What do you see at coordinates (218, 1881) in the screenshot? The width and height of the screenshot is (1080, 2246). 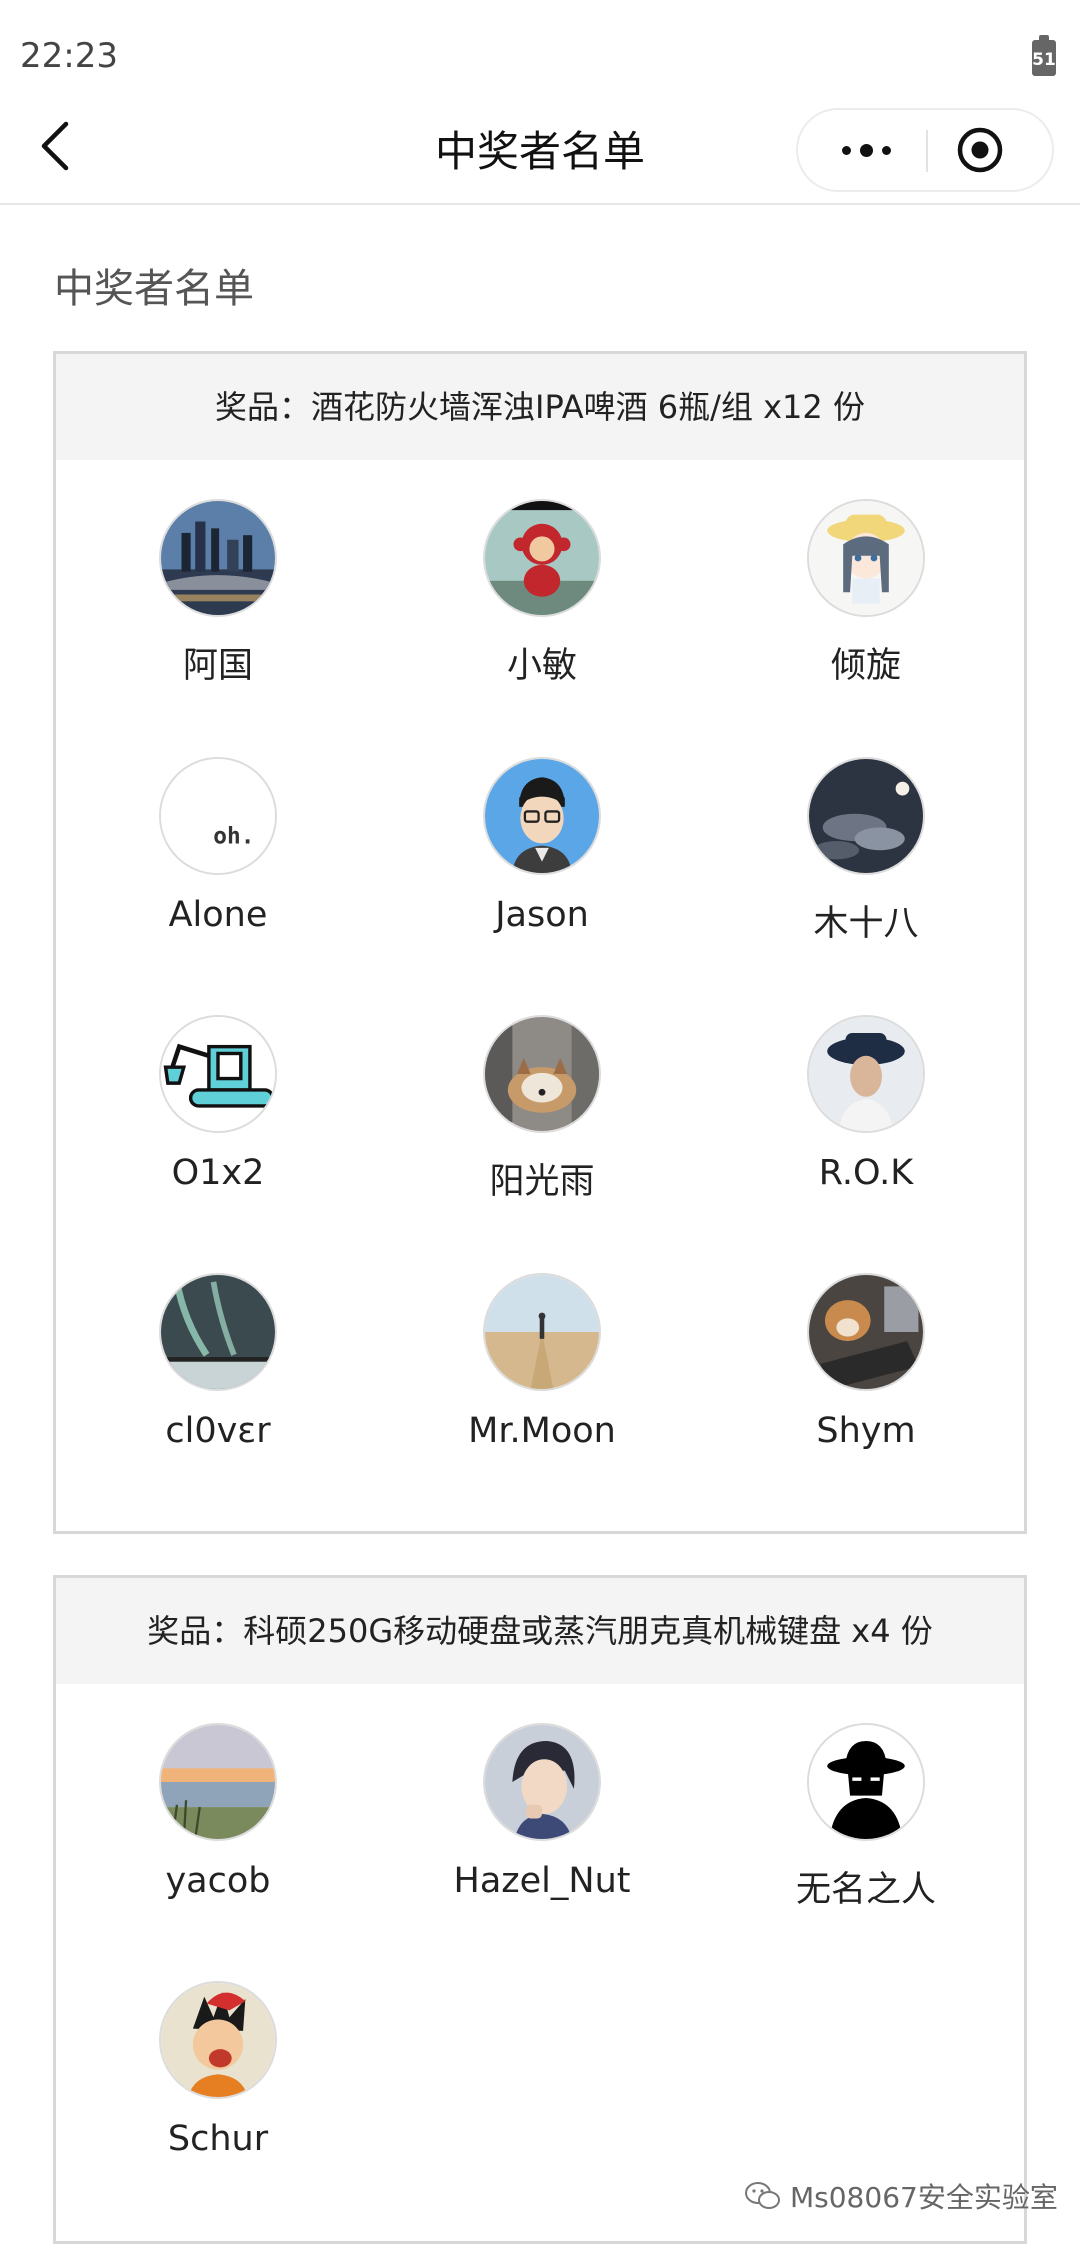 I see `winner-name: yacob` at bounding box center [218, 1881].